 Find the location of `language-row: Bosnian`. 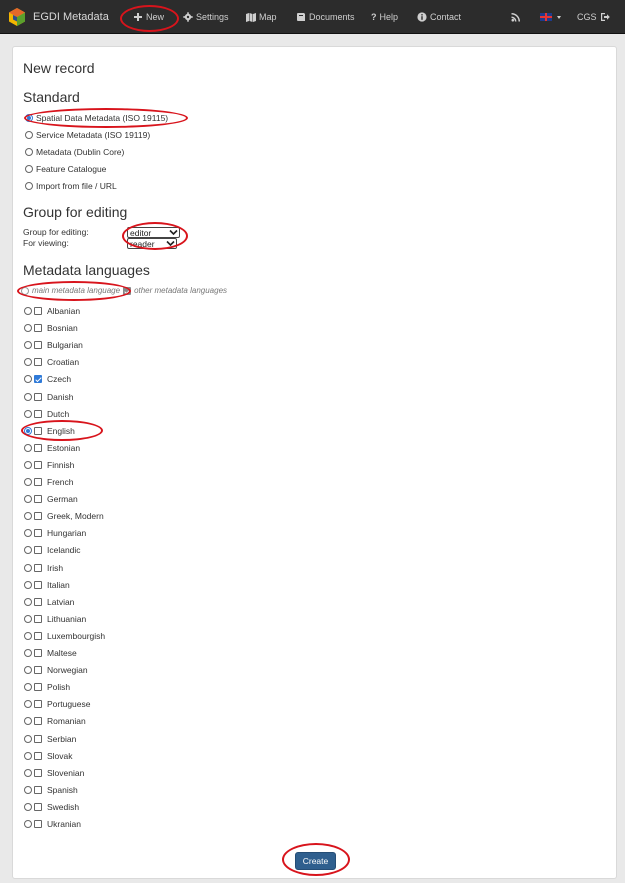

language-row: Bosnian is located at coordinates (51, 328).